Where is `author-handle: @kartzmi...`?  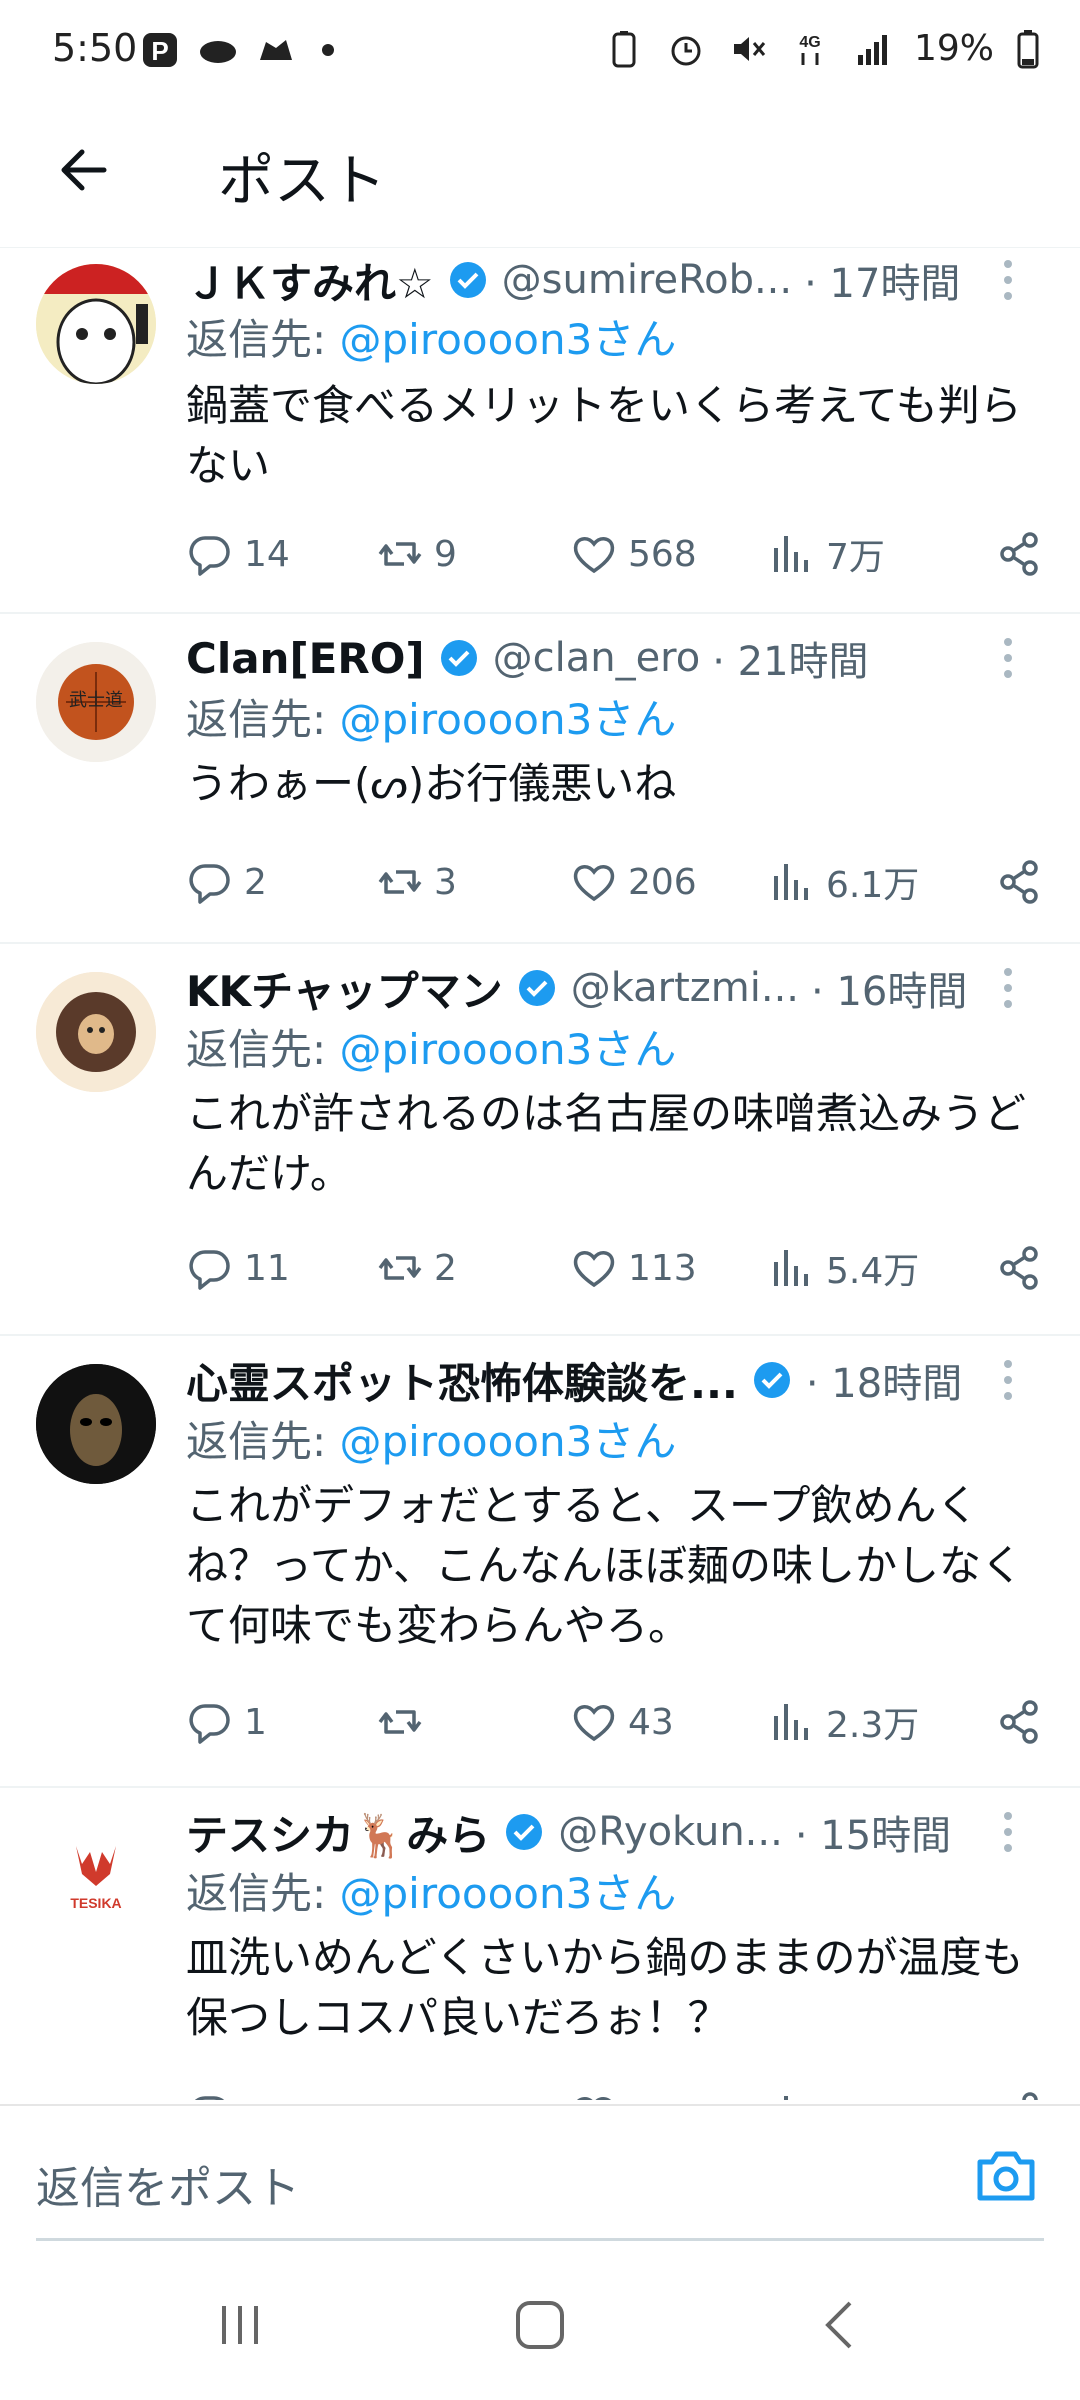 author-handle: @kartzmi... is located at coordinates (685, 988).